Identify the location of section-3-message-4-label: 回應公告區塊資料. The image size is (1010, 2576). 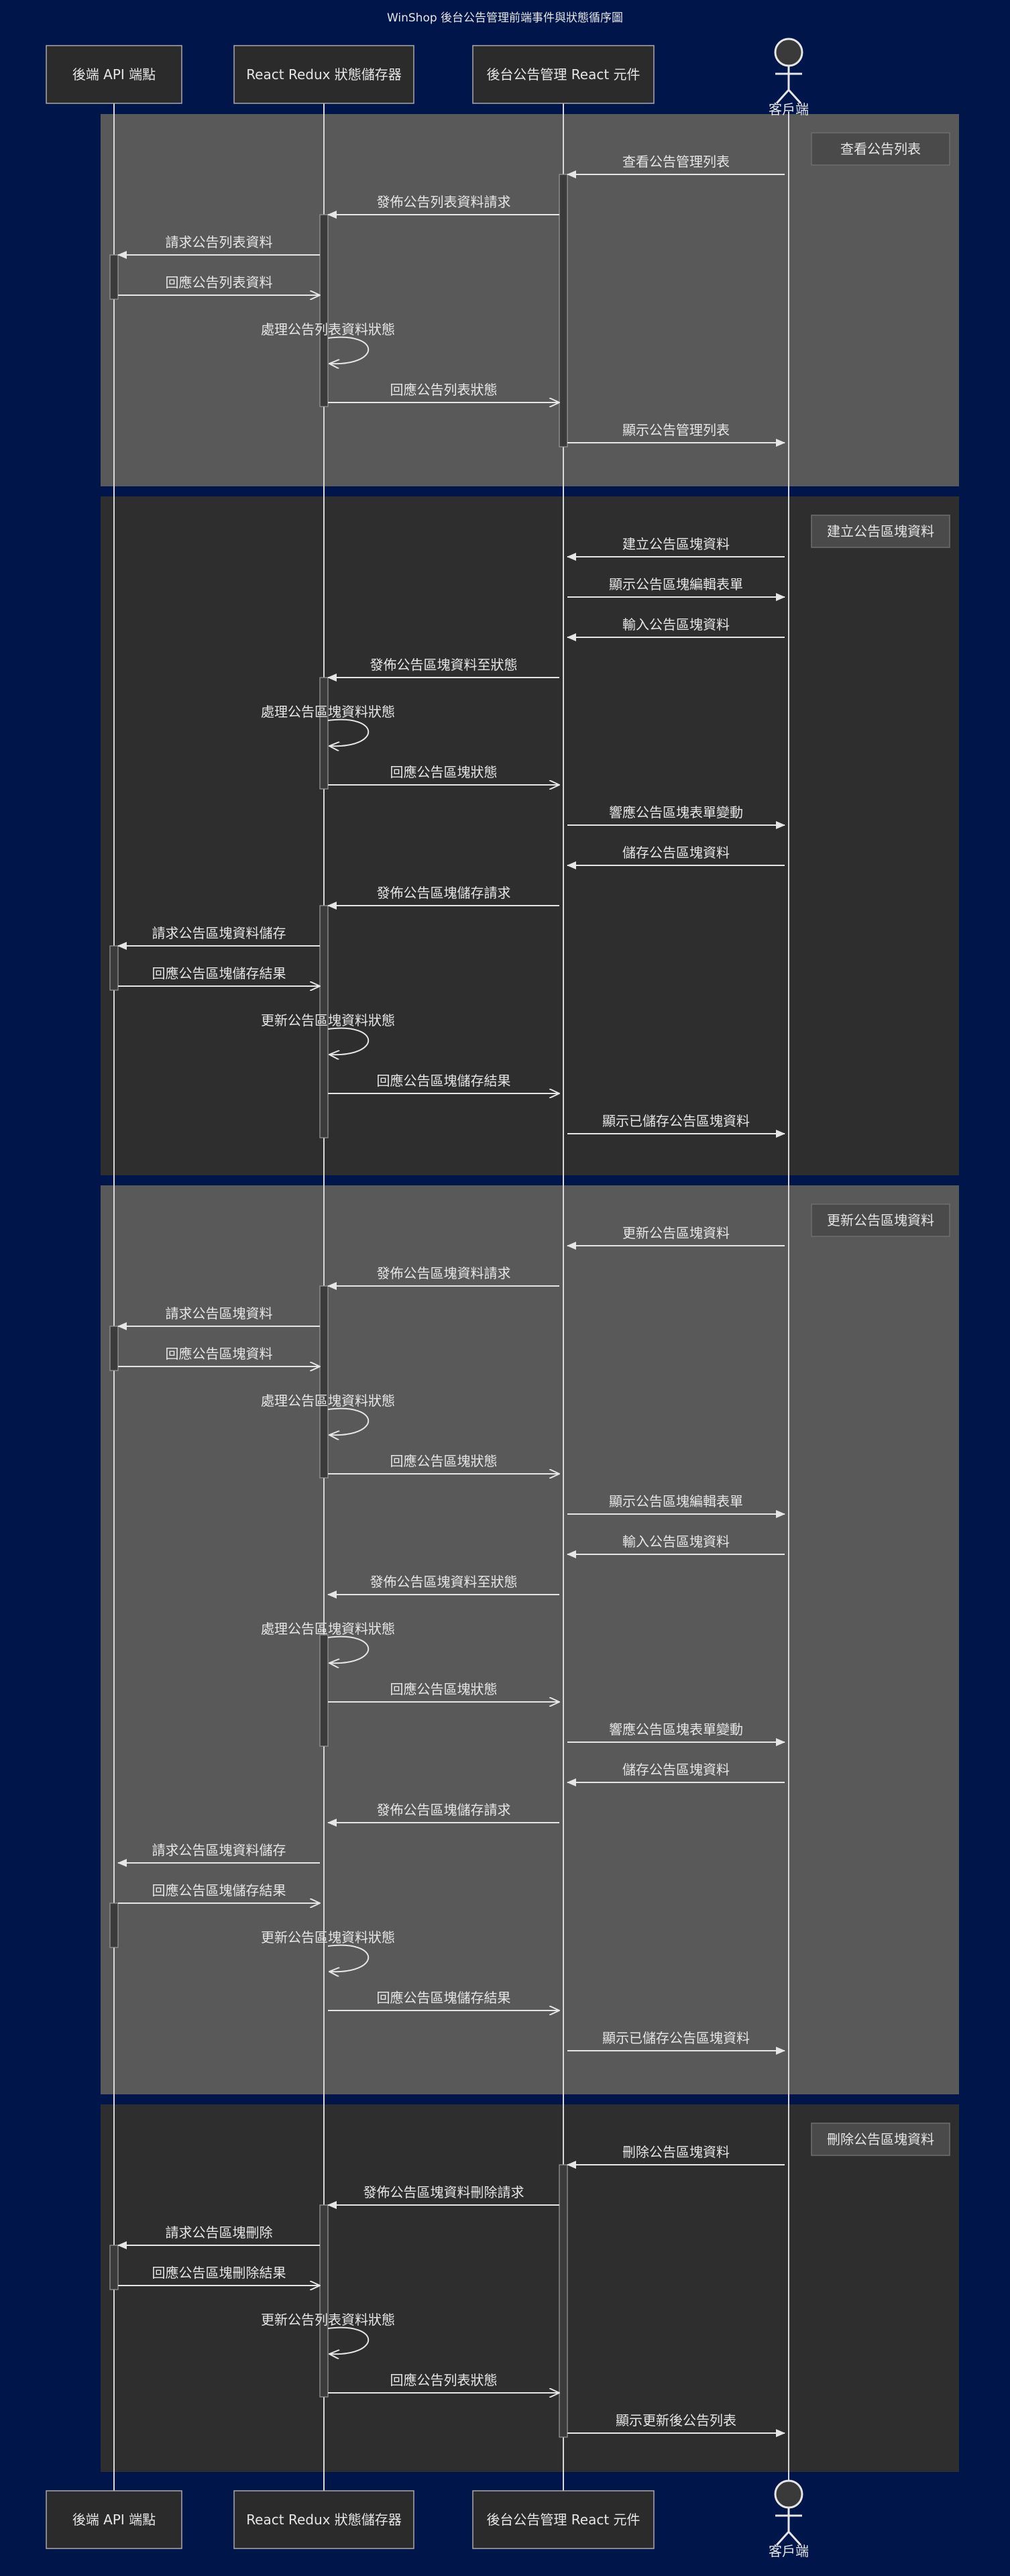
(219, 1354).